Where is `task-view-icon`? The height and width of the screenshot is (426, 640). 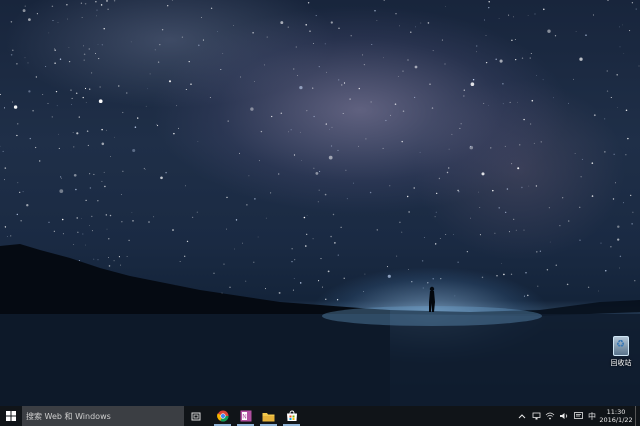
task-view-icon is located at coordinates (196, 416).